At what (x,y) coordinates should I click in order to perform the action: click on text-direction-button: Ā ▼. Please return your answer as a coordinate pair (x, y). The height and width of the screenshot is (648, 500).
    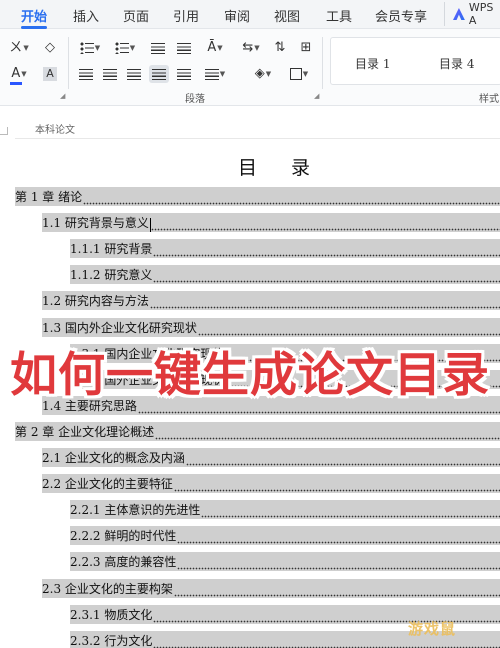
    Looking at the image, I should click on (215, 48).